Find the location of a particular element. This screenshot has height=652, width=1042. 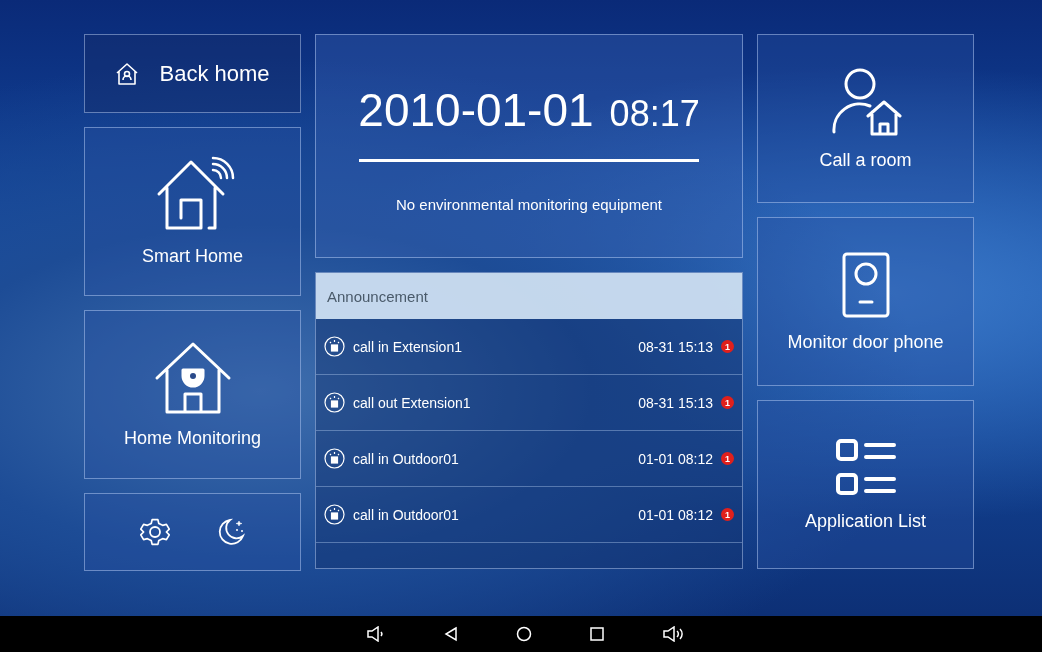

back-icon is located at coordinates (451, 634).